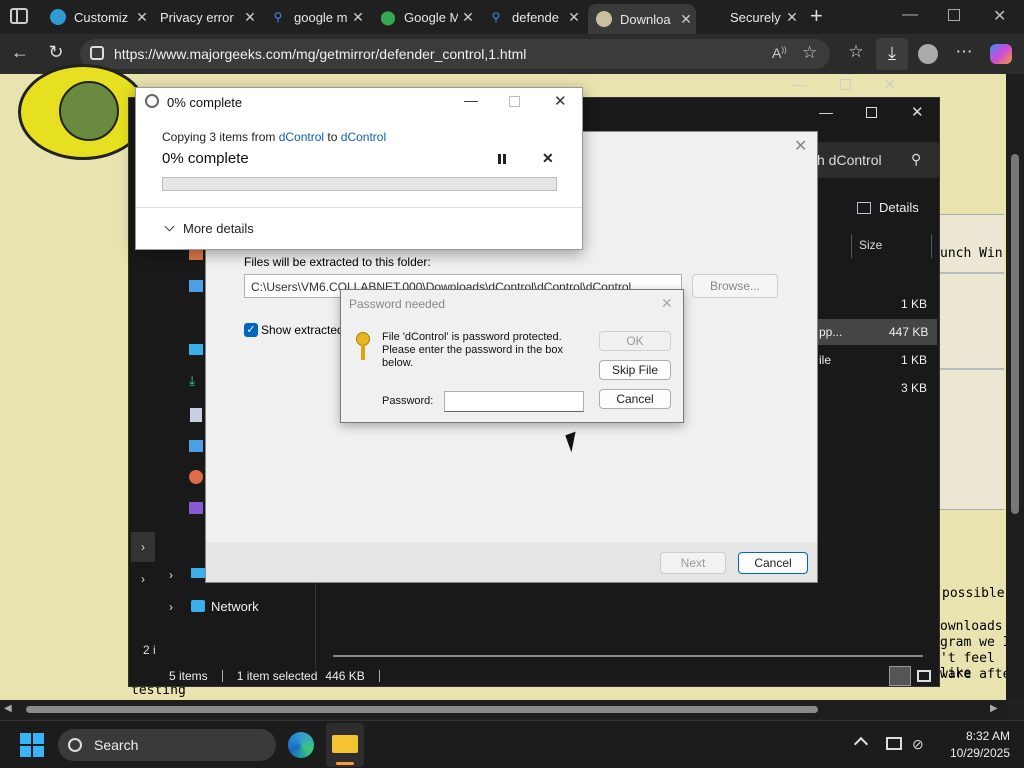 The height and width of the screenshot is (768, 1024). Describe the element at coordinates (918, 744) in the screenshot. I see `network-status-icon: ⊘` at that location.